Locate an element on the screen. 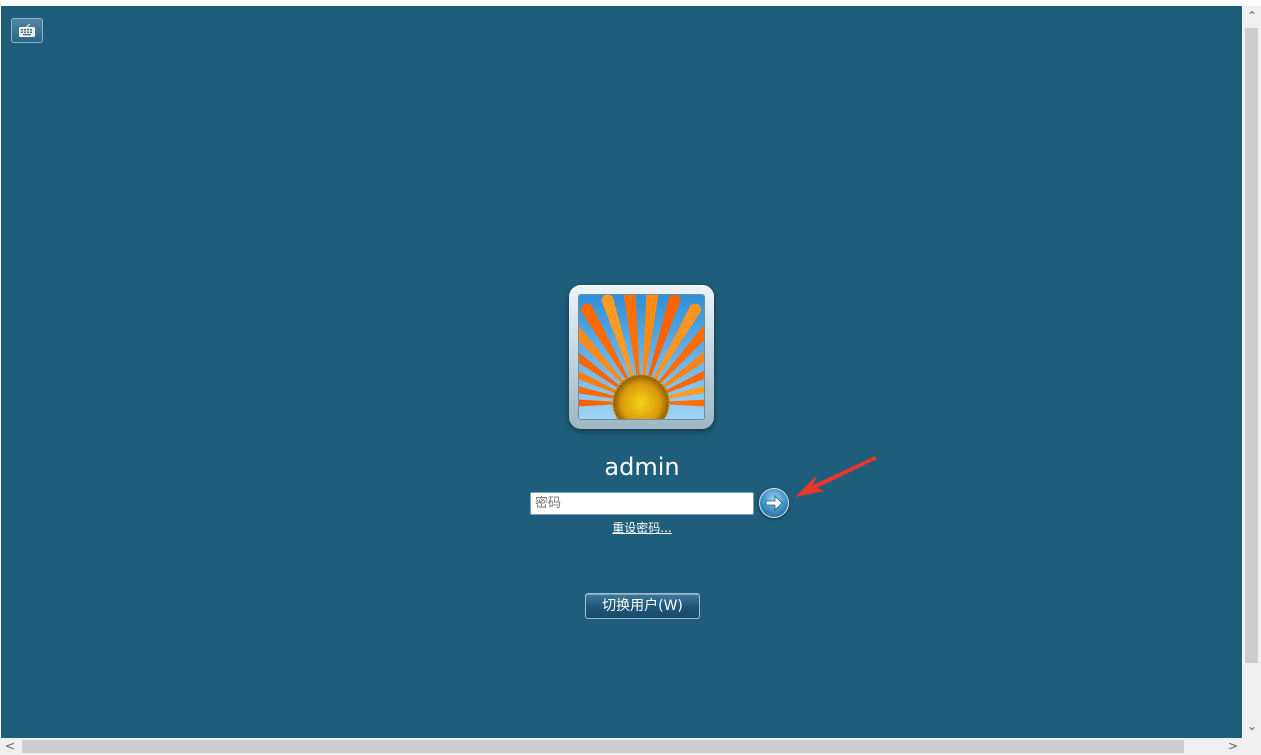  password-input is located at coordinates (642, 503).